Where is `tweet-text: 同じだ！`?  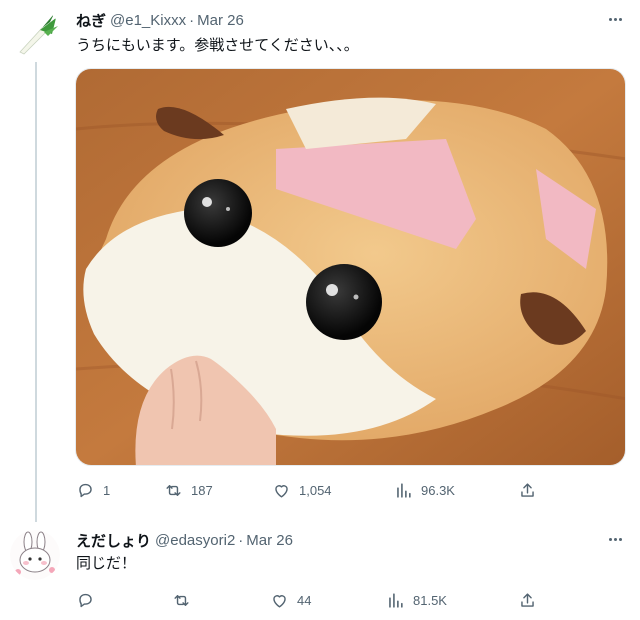
tweet-text: 同じだ！ is located at coordinates (106, 563).